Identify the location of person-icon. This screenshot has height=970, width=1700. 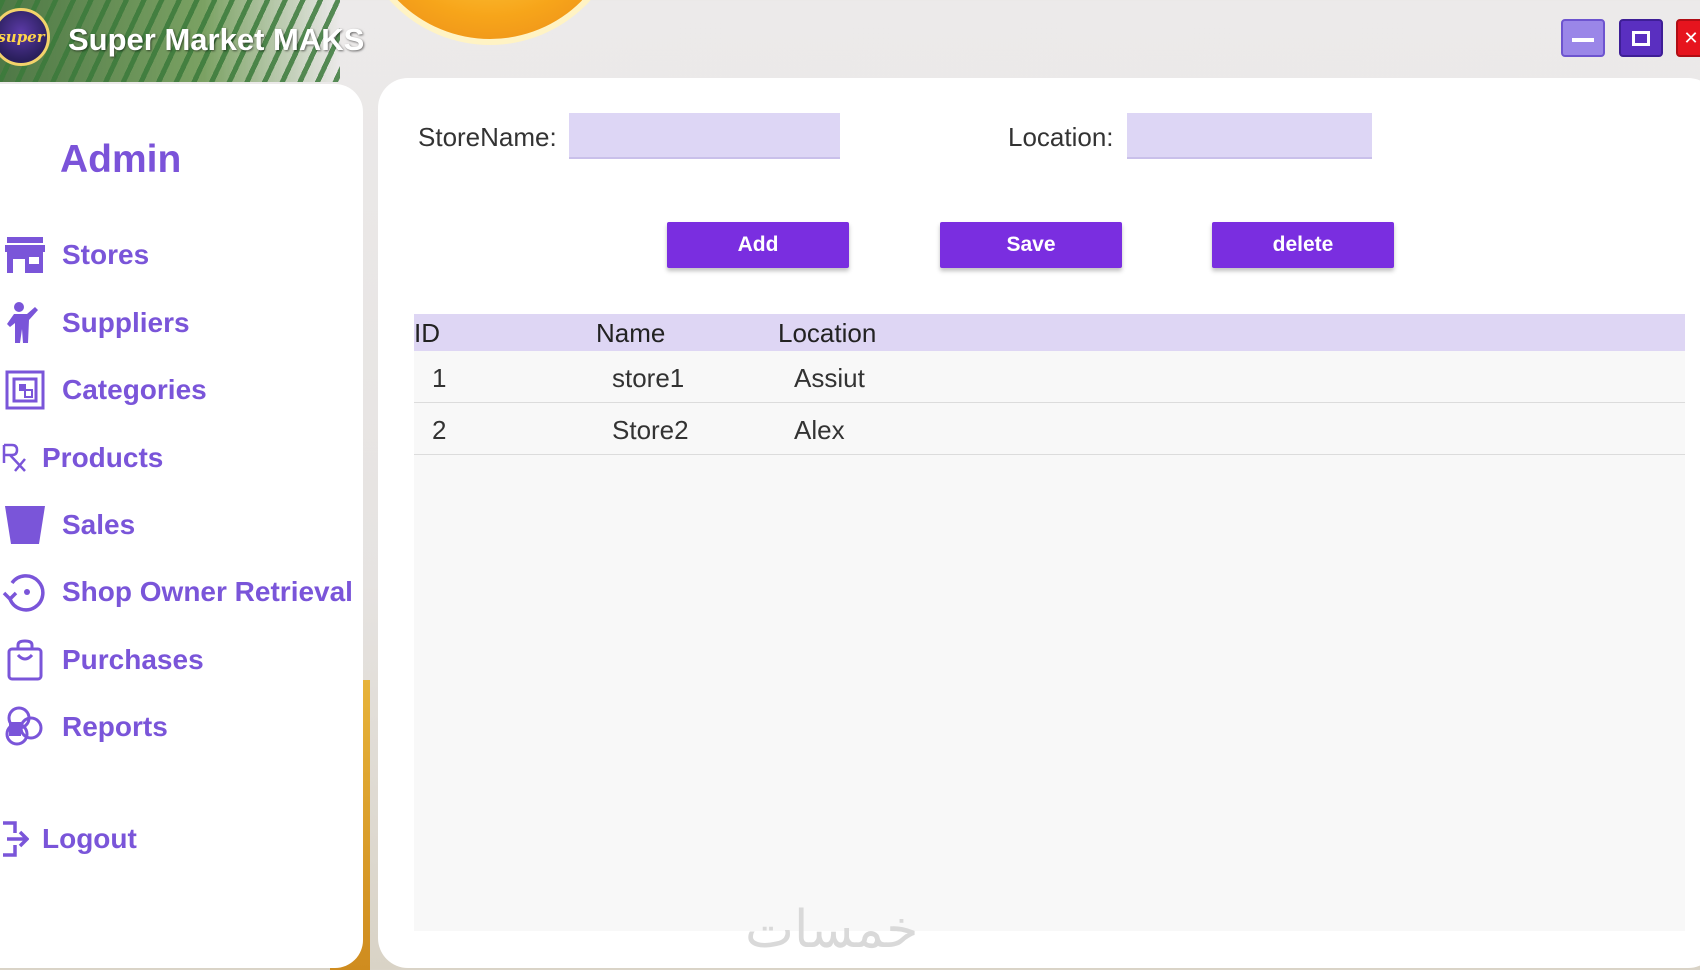
(25, 323).